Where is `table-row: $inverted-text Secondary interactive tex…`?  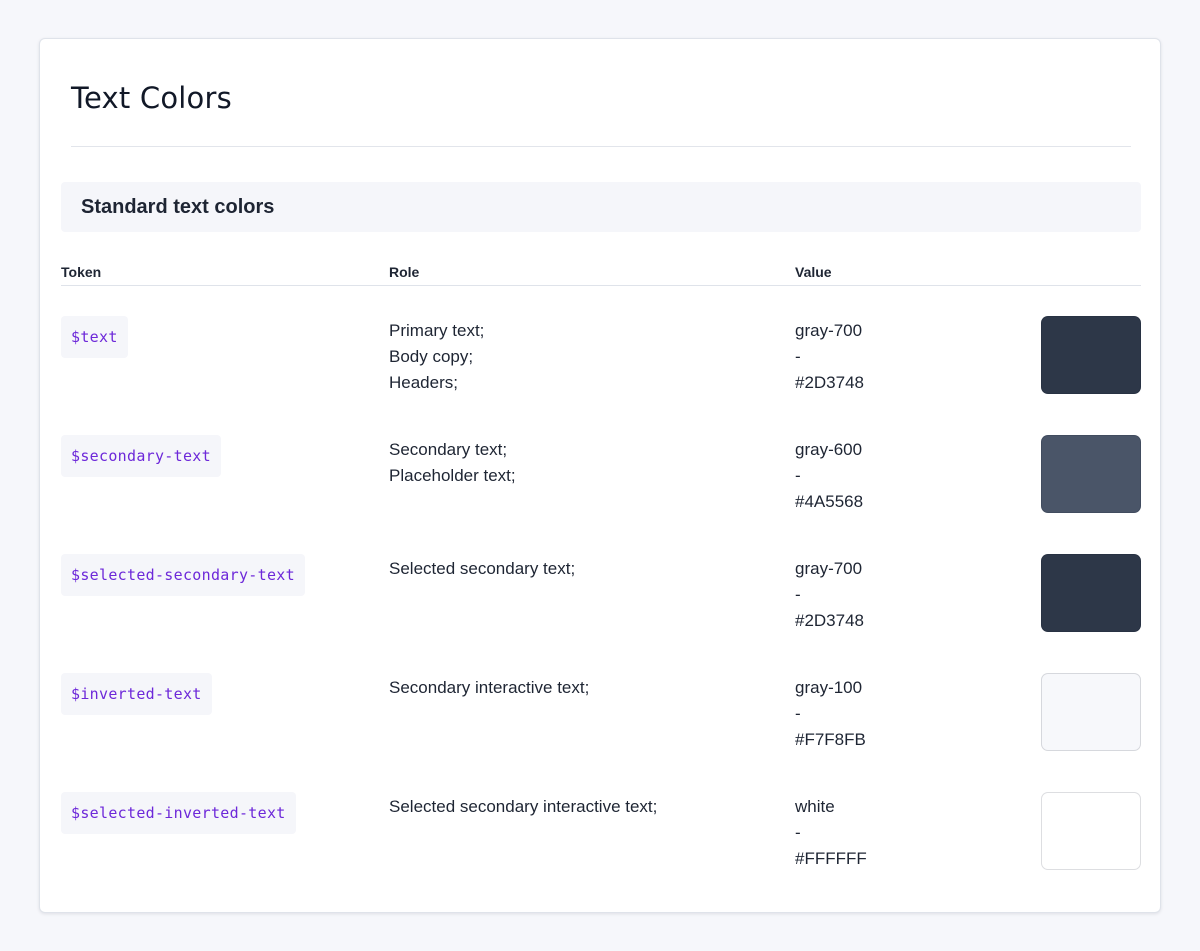
table-row: $inverted-text Secondary interactive tex… is located at coordinates (601, 732).